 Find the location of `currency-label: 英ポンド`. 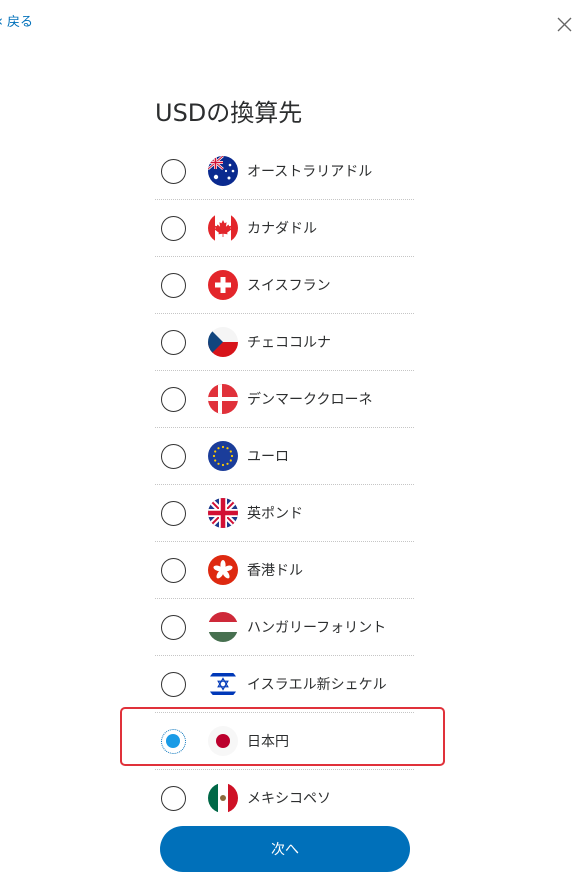

currency-label: 英ポンド is located at coordinates (275, 514).